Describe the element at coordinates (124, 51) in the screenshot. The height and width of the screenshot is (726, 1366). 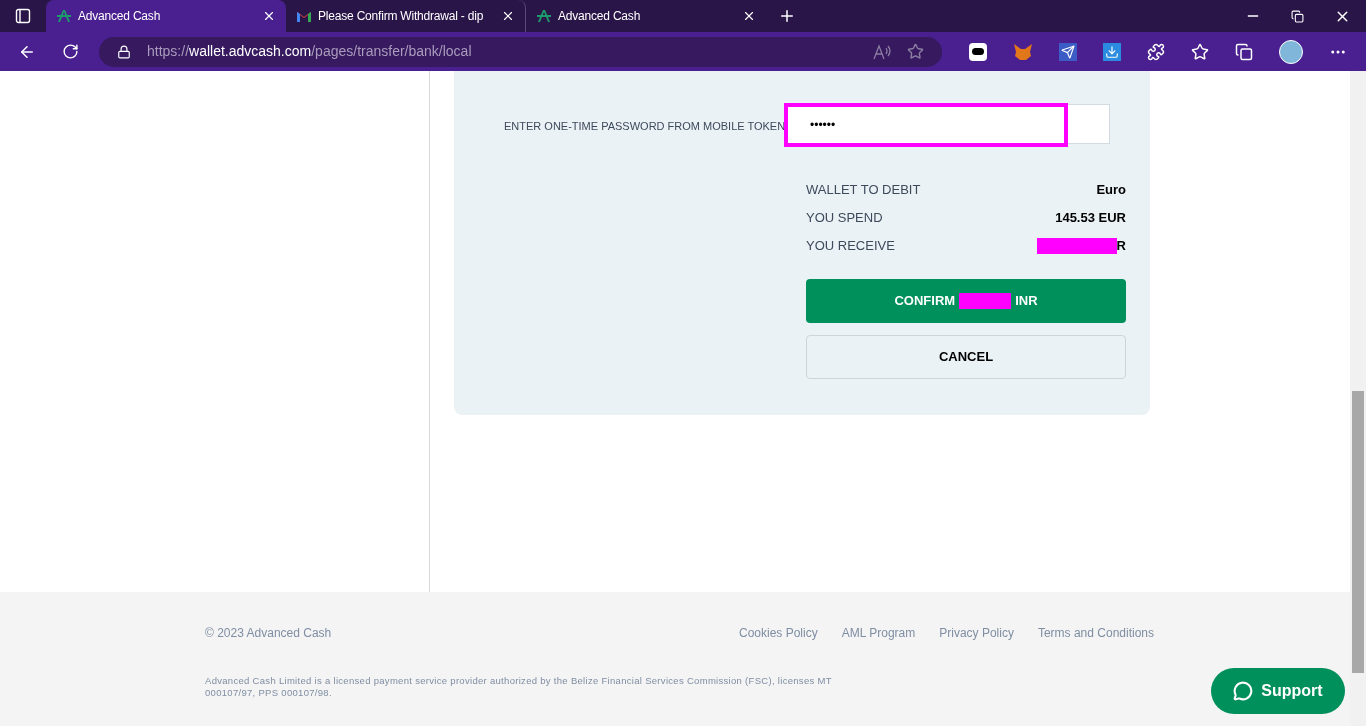
I see `lock-icon` at that location.